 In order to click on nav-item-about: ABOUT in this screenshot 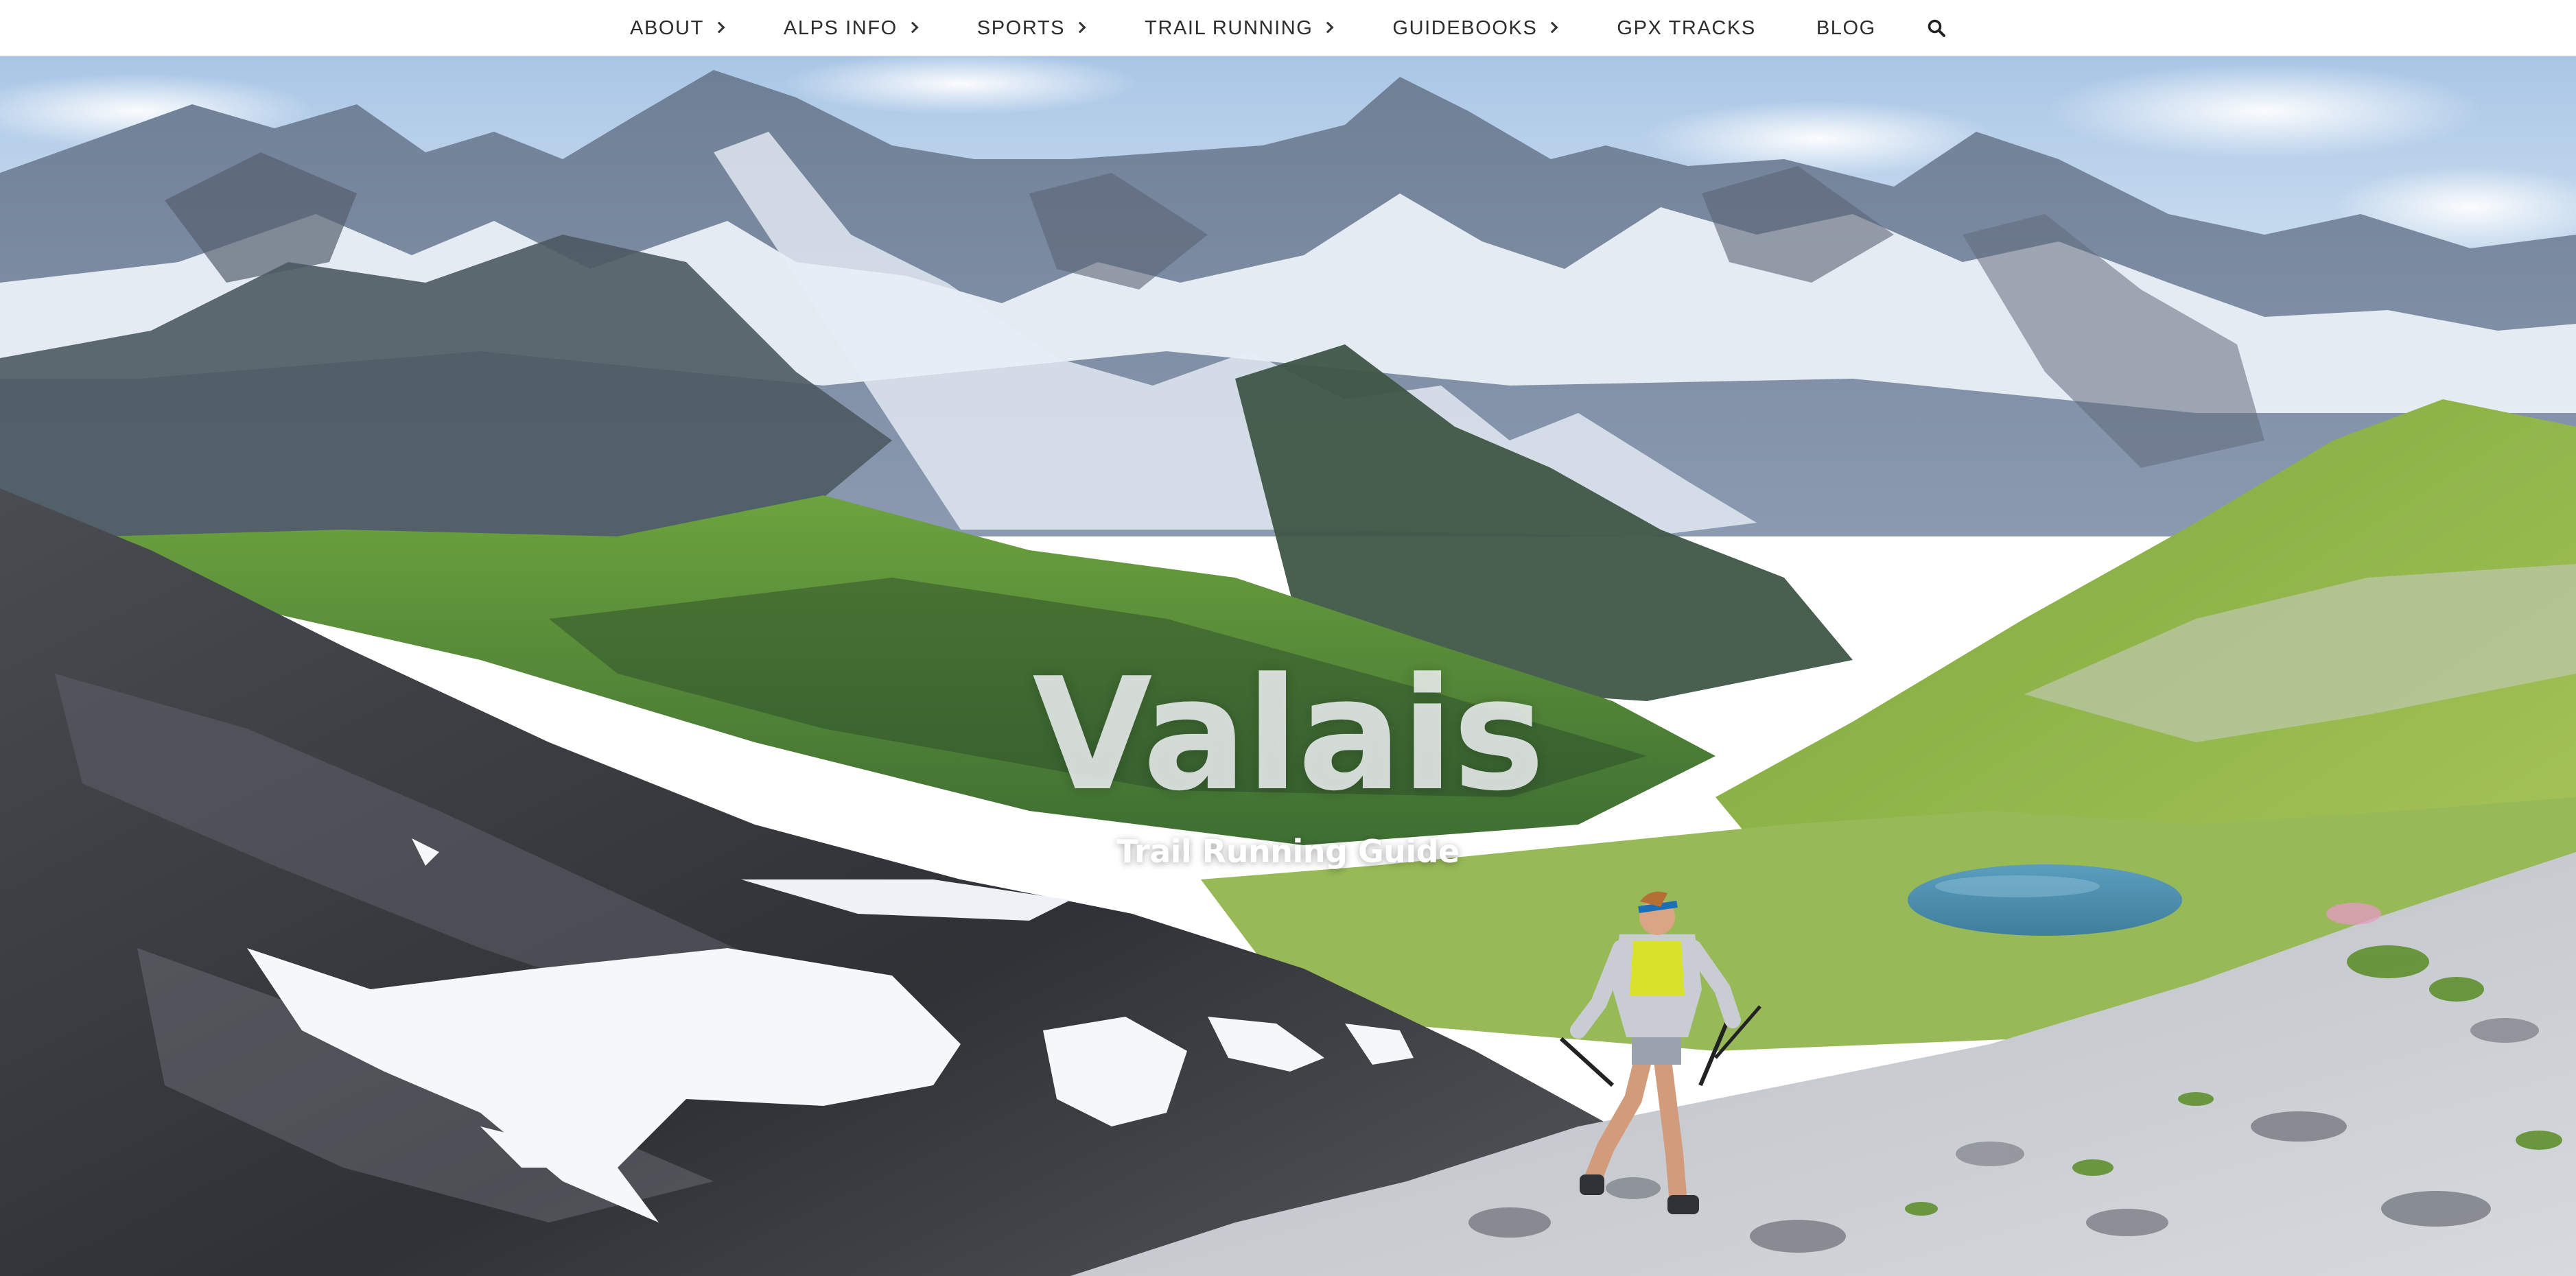, I will do `click(677, 28)`.